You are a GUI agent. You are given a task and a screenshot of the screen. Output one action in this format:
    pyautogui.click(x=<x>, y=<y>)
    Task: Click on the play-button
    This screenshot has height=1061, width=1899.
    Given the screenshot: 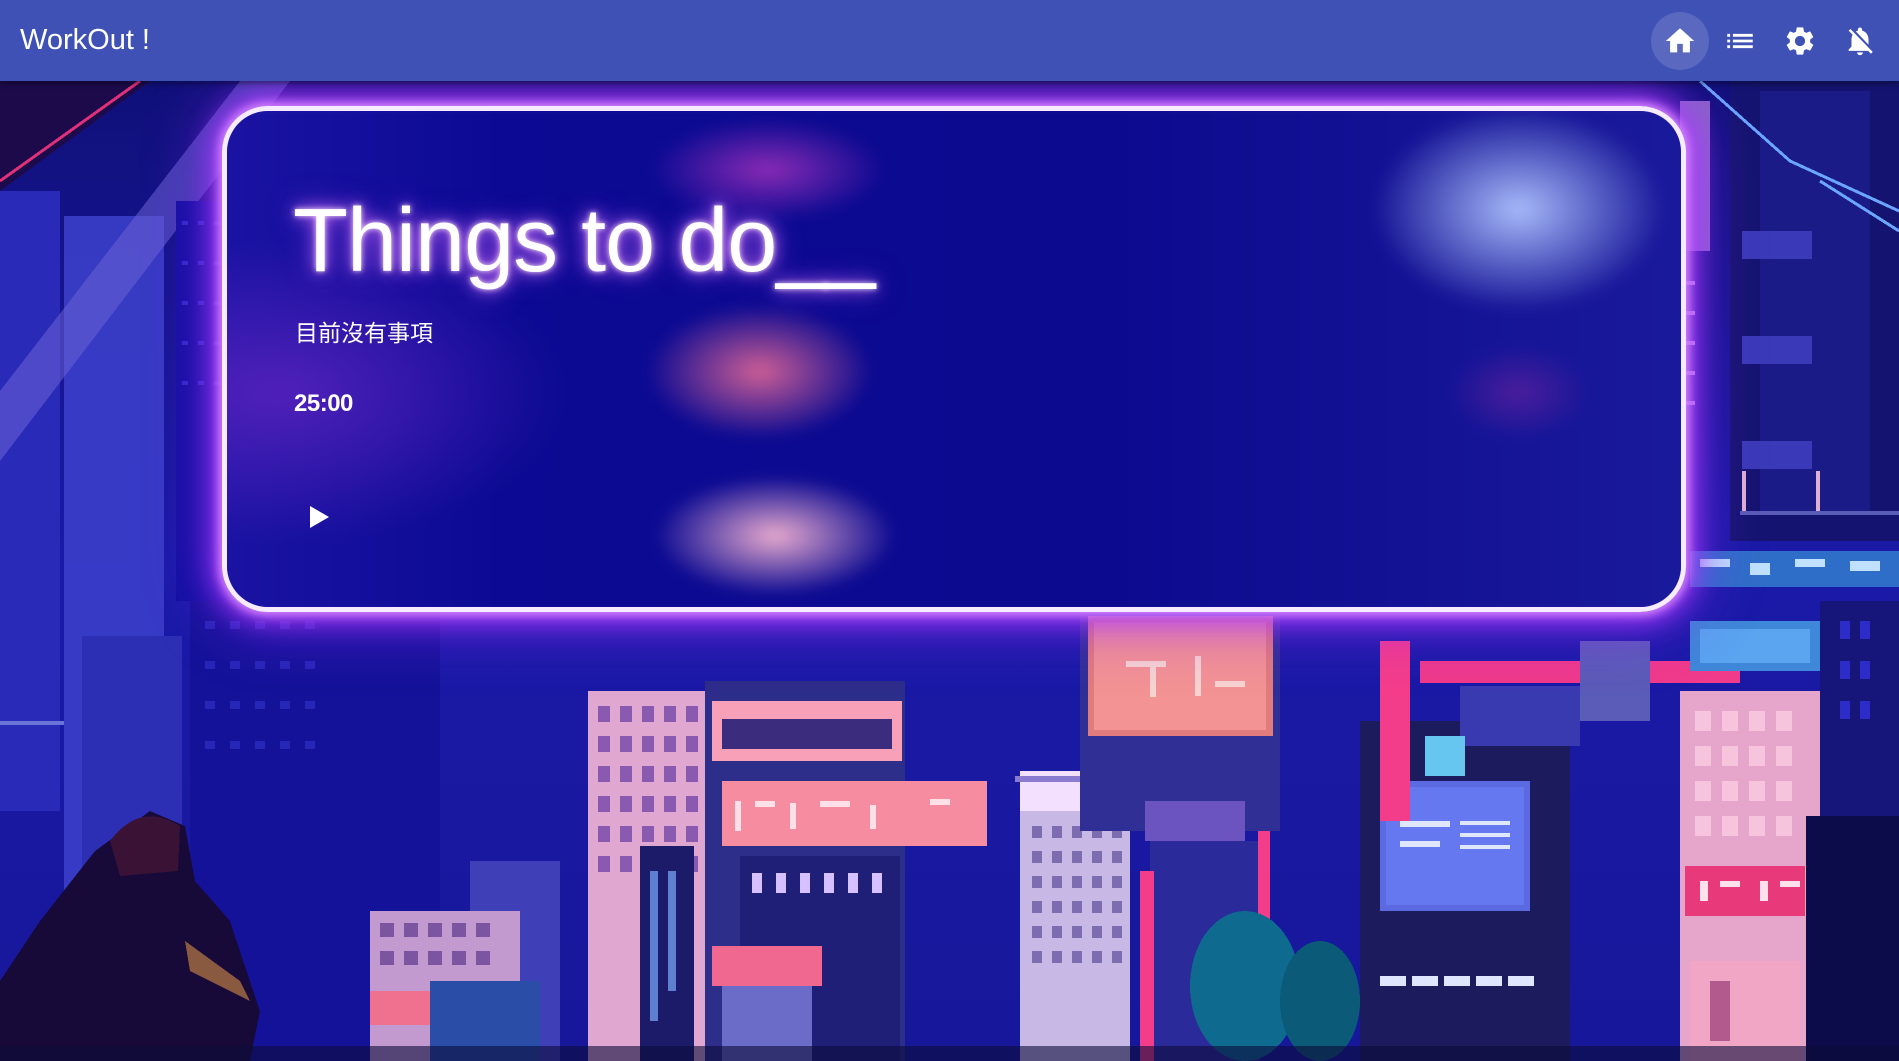 What is the action you would take?
    pyautogui.click(x=319, y=519)
    